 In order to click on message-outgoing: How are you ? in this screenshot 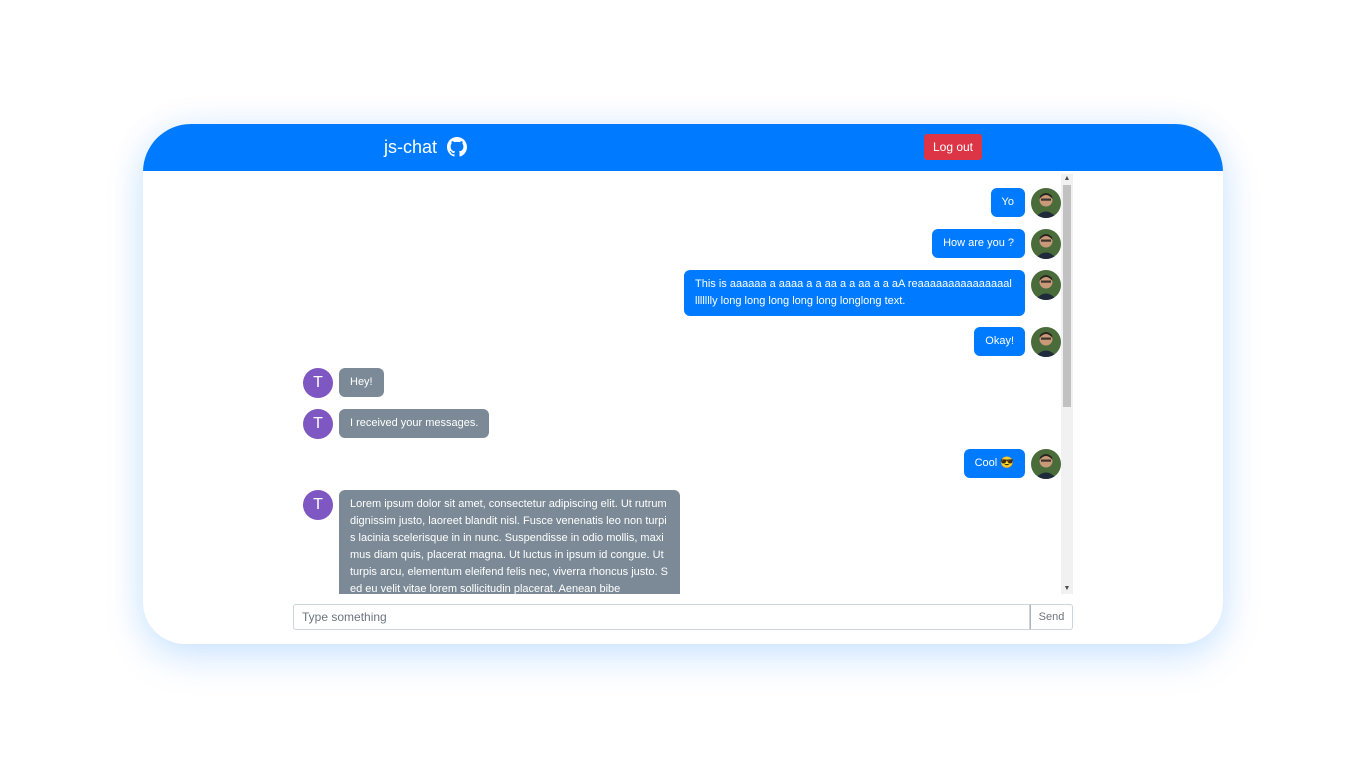, I will do `click(996, 244)`.